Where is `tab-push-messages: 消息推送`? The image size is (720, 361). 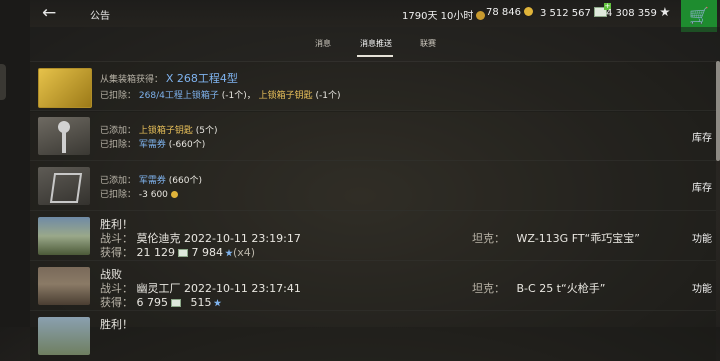 tab-push-messages: 消息推送 is located at coordinates (376, 43).